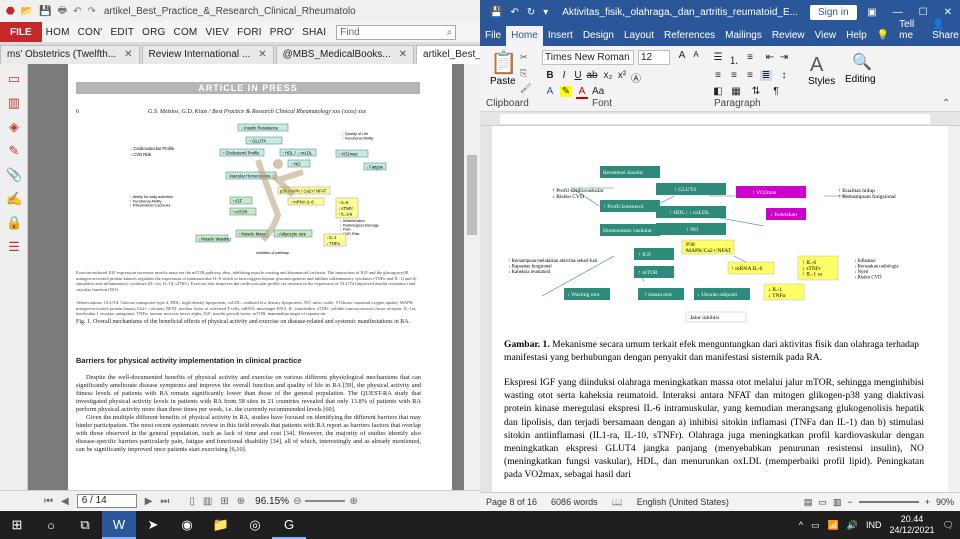  I want to click on tab-layout: Layout, so click(639, 38).